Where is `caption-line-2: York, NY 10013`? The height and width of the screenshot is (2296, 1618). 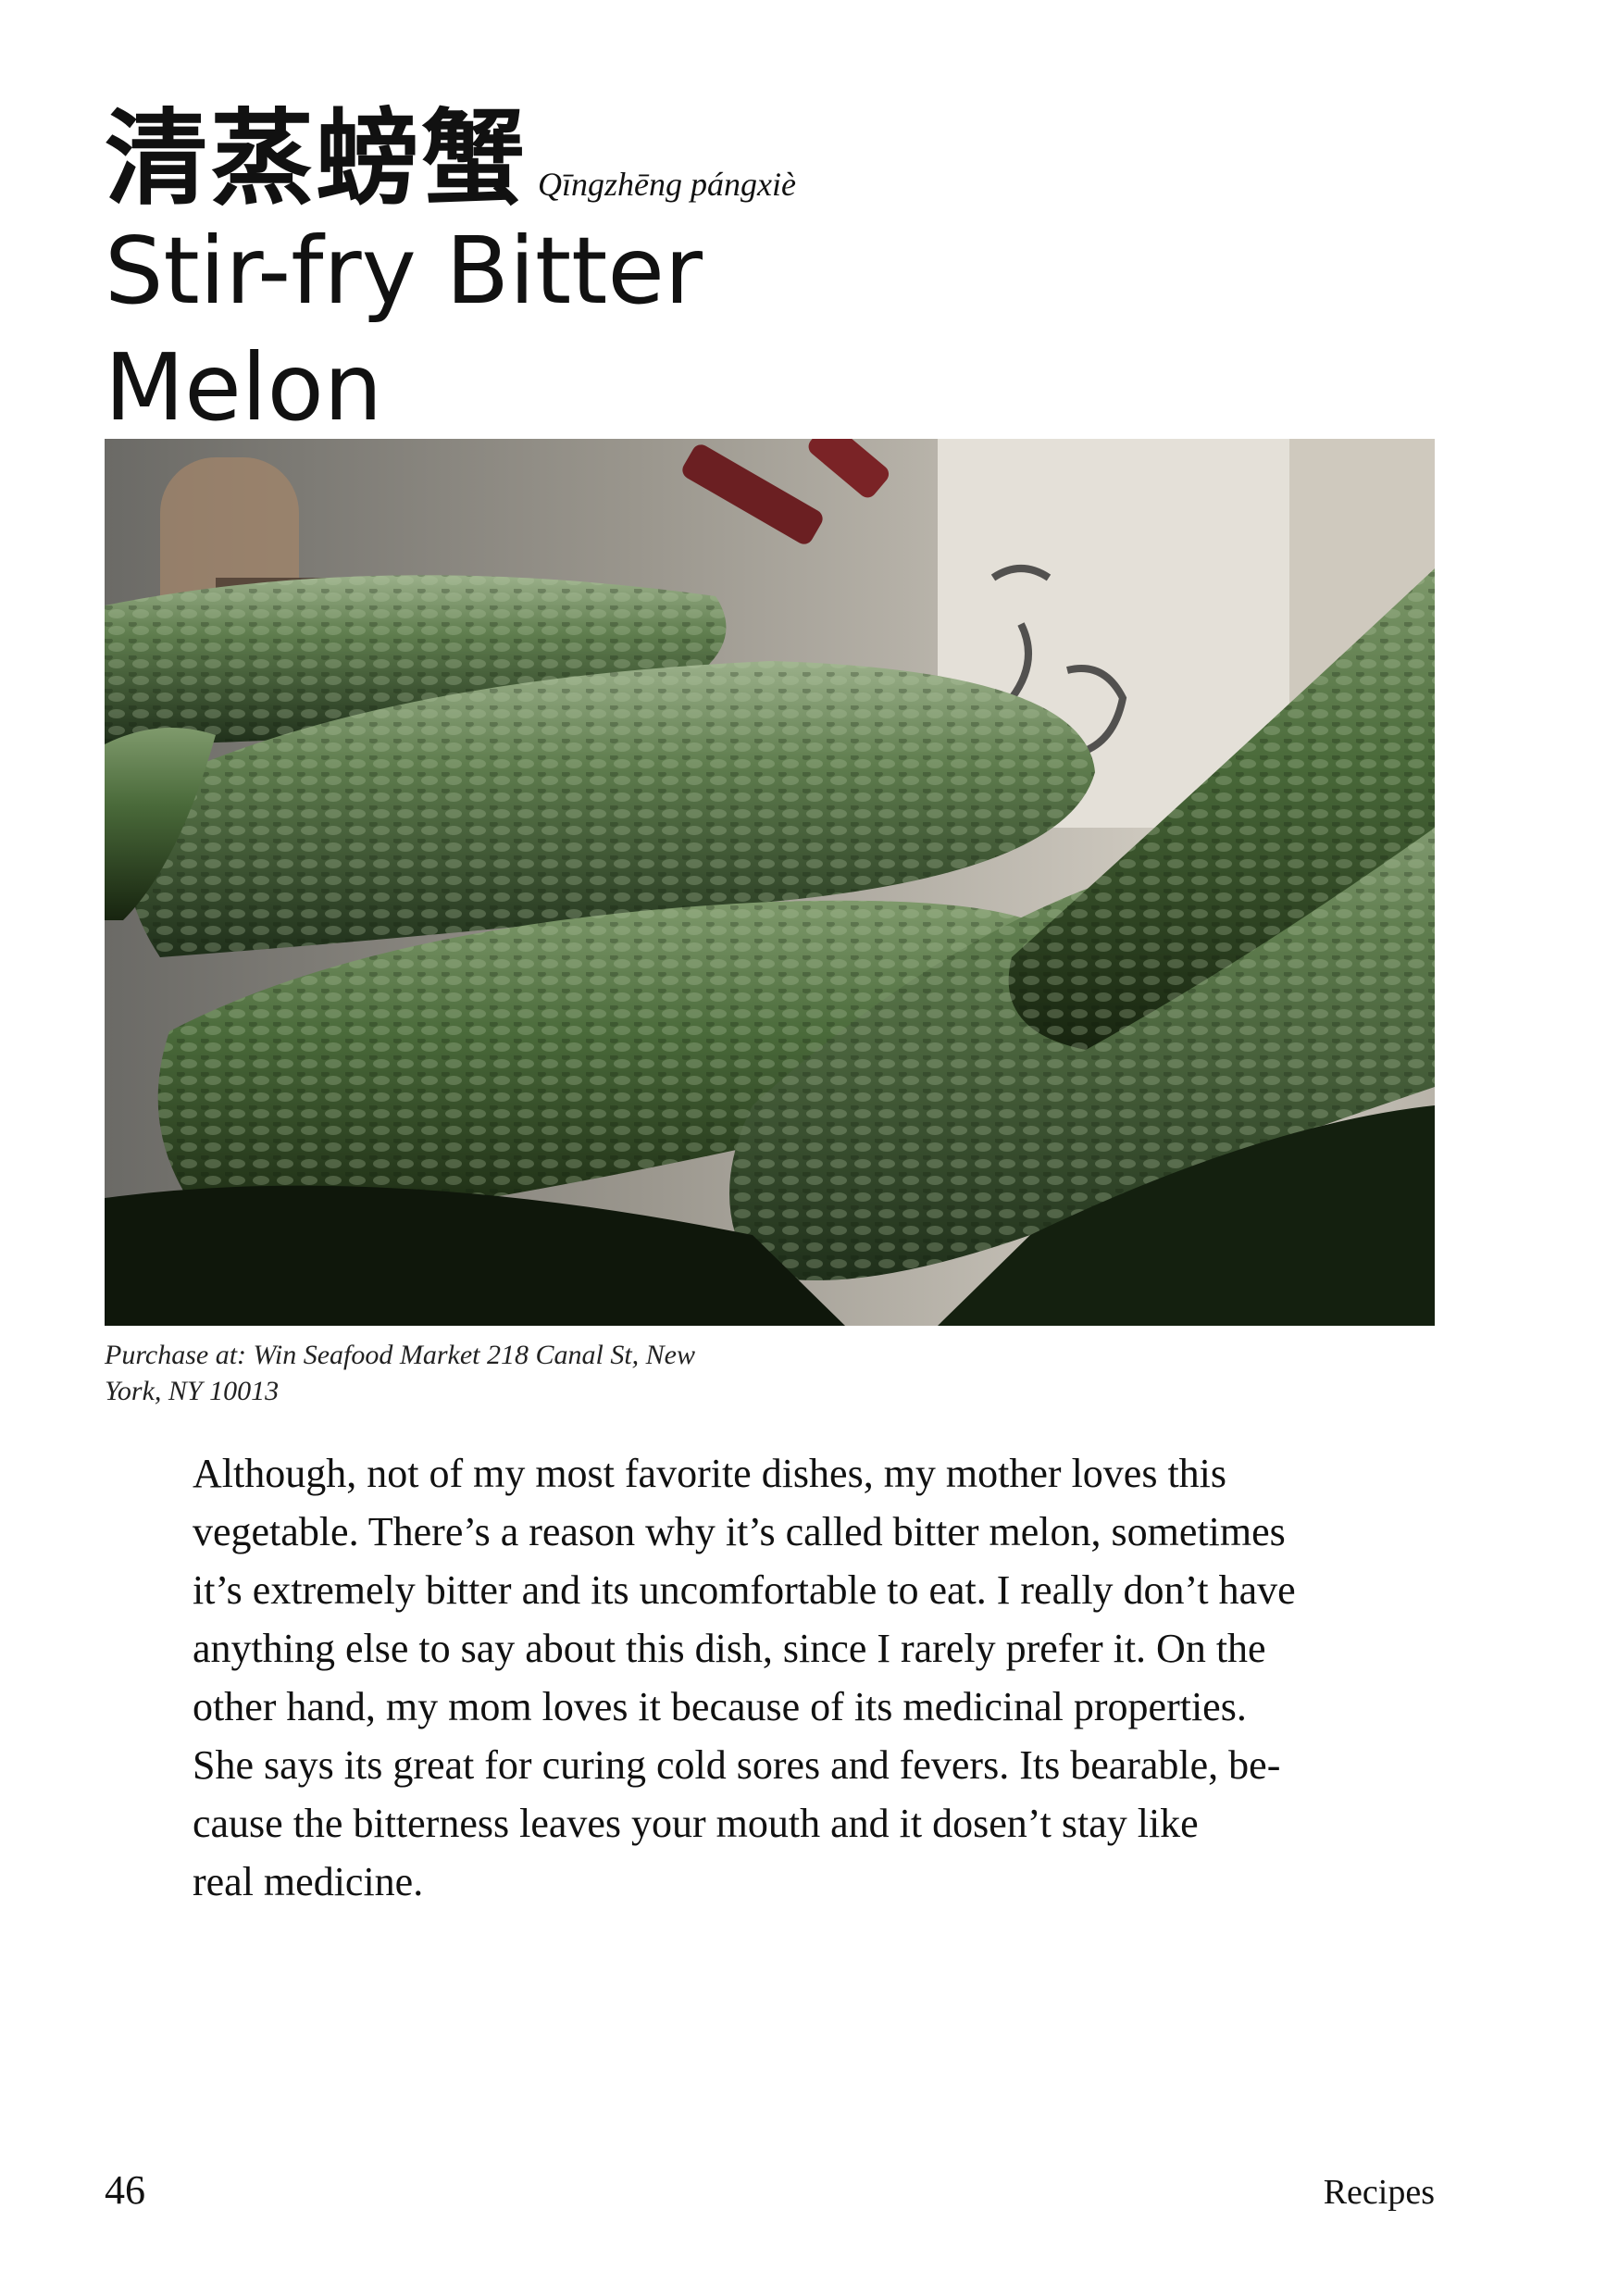
caption-line-2: York, NY 10013 is located at coordinates (192, 1391).